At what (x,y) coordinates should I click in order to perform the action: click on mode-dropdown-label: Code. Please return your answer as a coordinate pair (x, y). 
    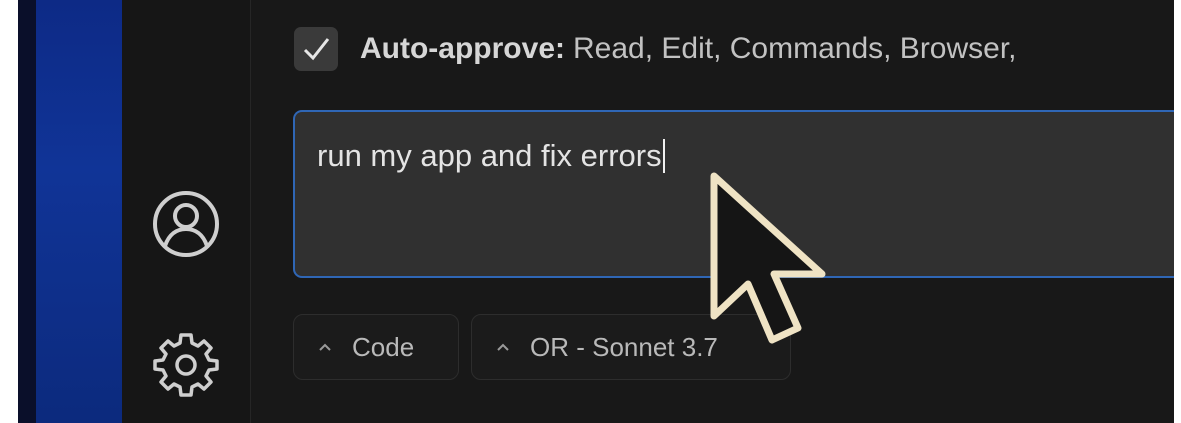
    Looking at the image, I should click on (383, 346).